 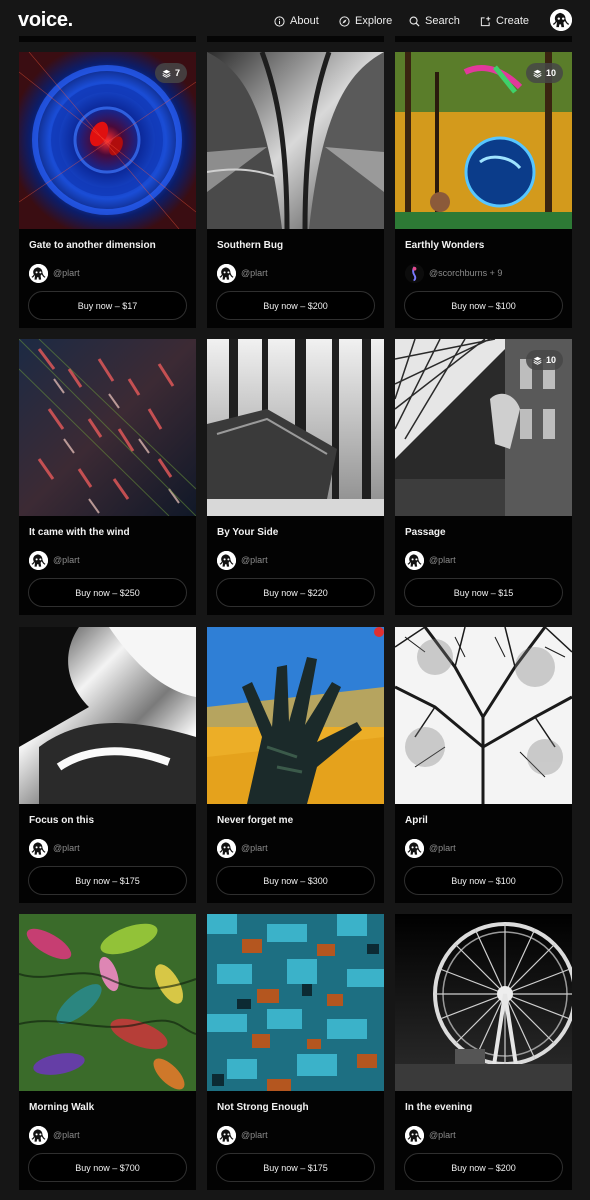 I want to click on search-icon, so click(x=414, y=21).